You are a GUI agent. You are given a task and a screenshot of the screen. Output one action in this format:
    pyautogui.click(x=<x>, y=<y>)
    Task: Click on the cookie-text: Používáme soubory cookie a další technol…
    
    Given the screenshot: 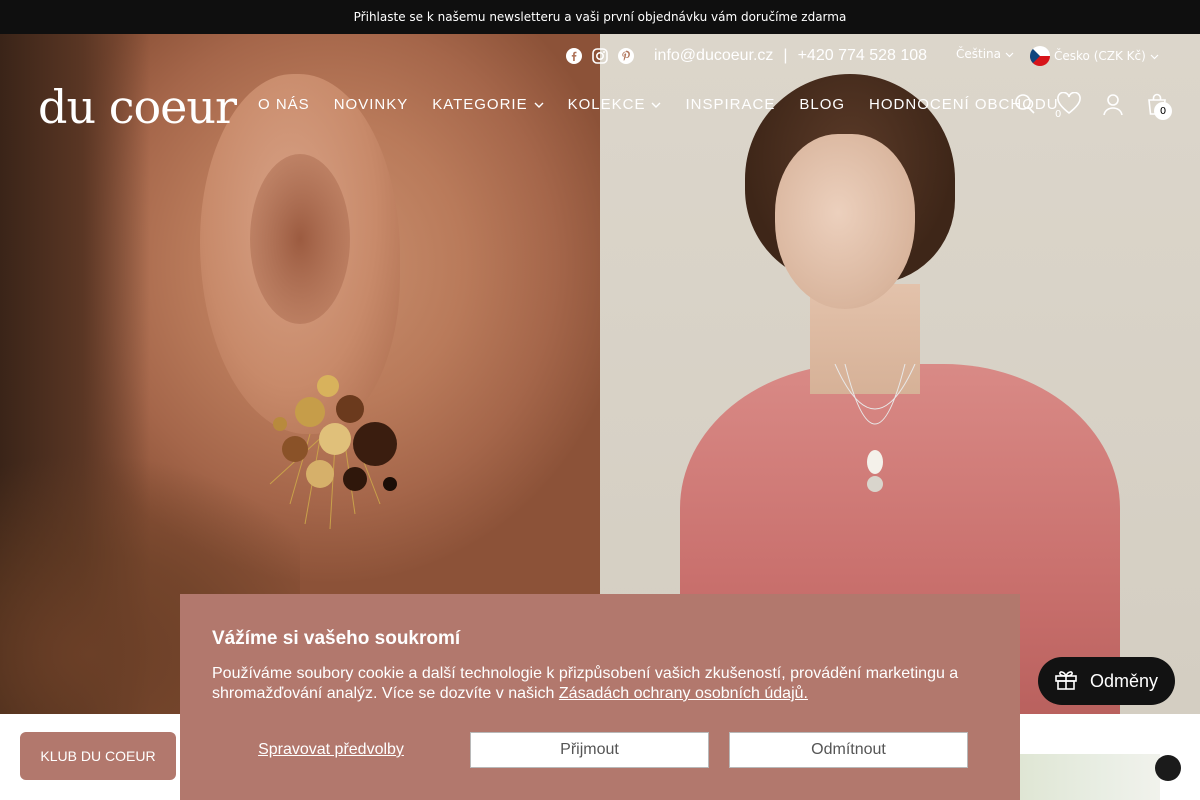 What is the action you would take?
    pyautogui.click(x=585, y=683)
    